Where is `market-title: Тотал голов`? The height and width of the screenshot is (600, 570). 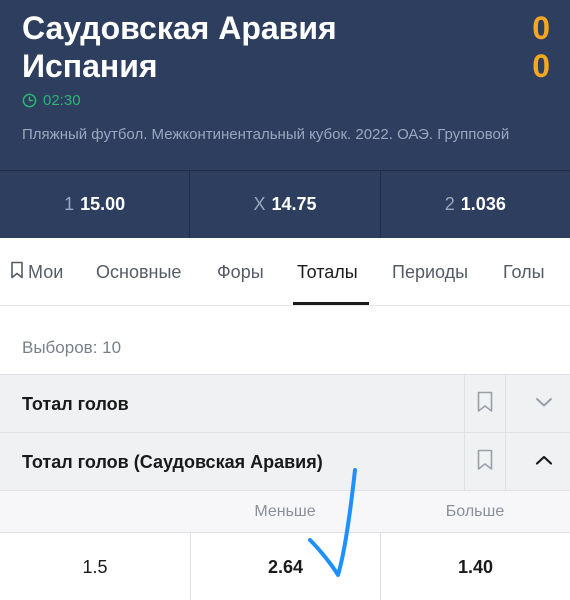
market-title: Тотал голов is located at coordinates (75, 403).